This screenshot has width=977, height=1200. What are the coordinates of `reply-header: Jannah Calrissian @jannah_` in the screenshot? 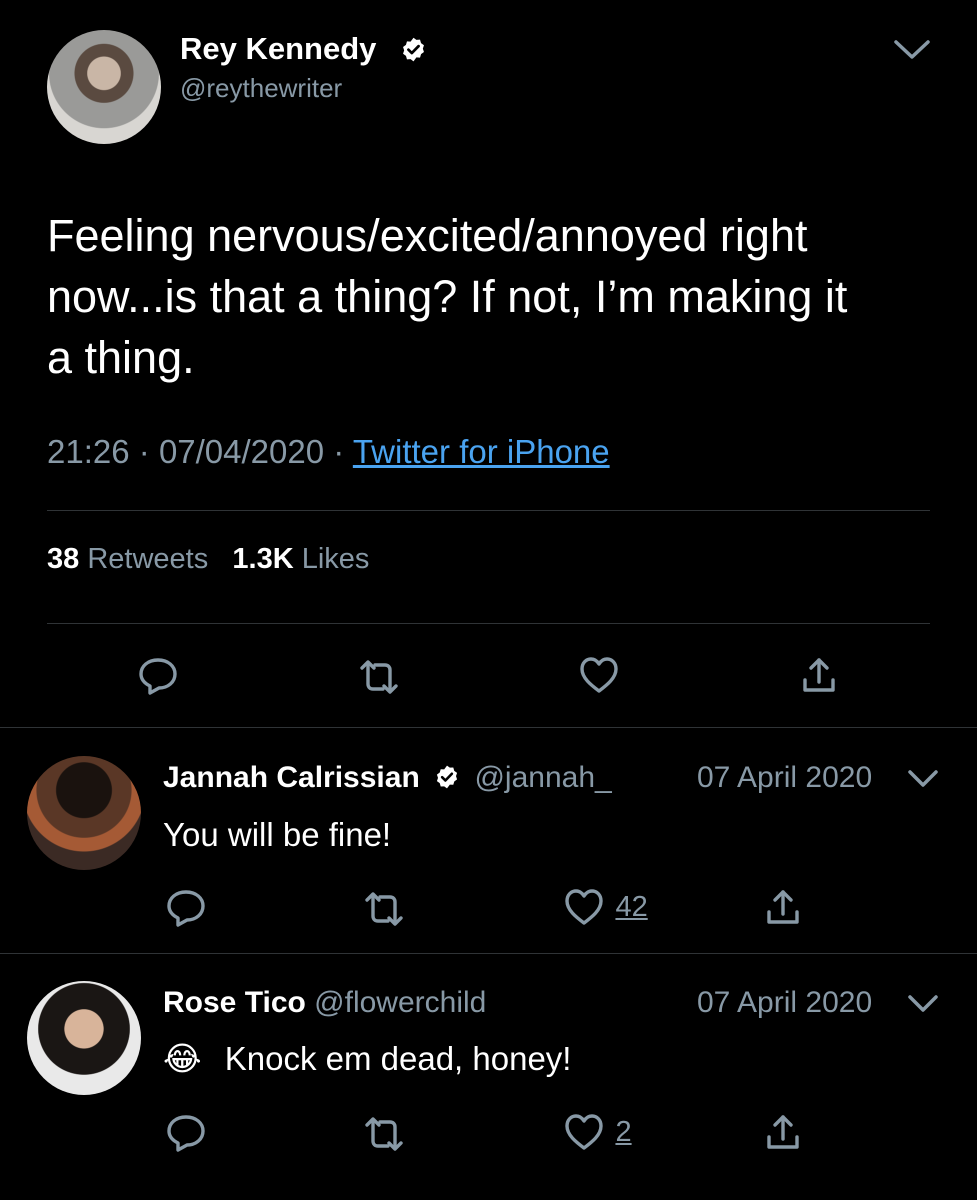 It's located at (387, 778).